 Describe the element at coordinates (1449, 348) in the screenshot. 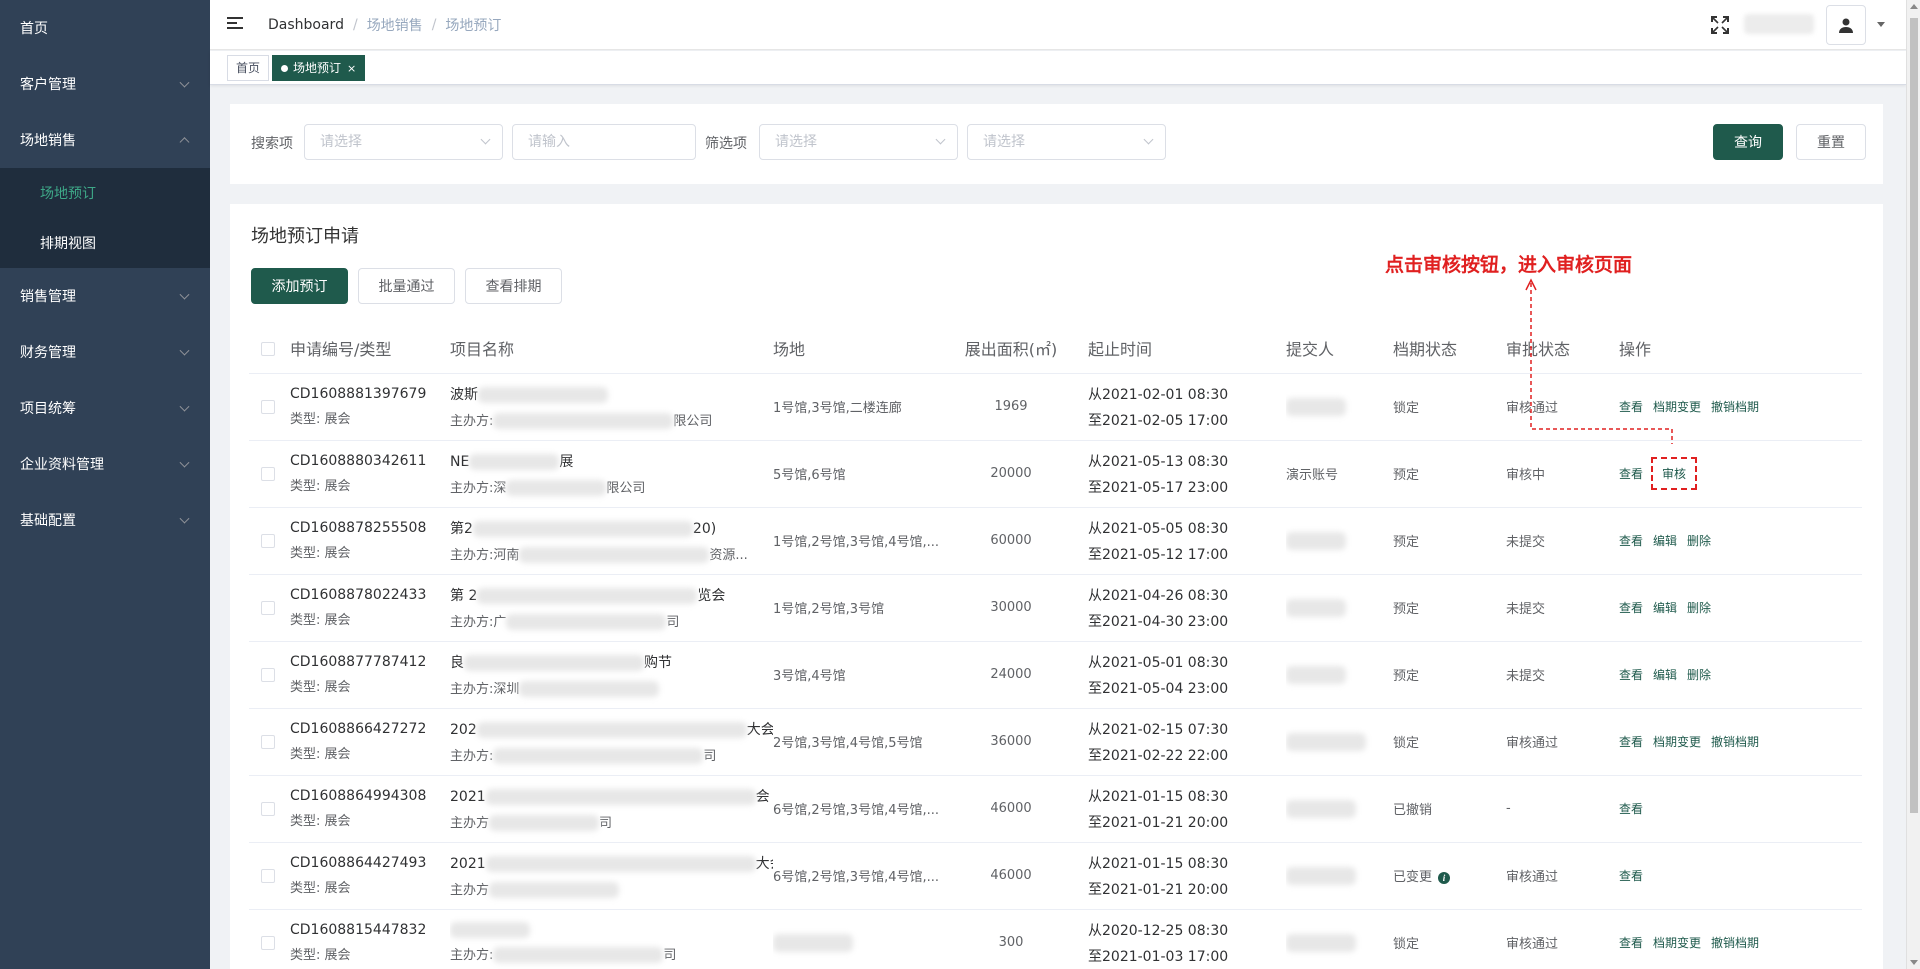

I see `column-header: 档期状态` at that location.